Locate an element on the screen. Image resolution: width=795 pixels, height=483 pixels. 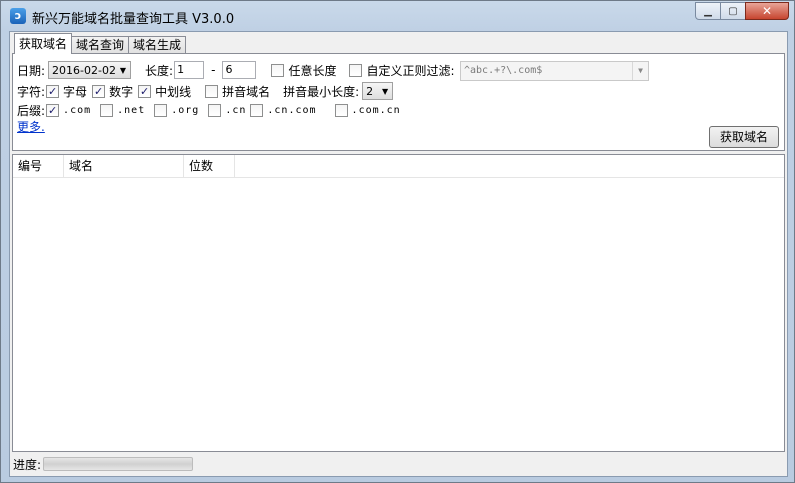
close-icon: ✕ is located at coordinates (767, 11).